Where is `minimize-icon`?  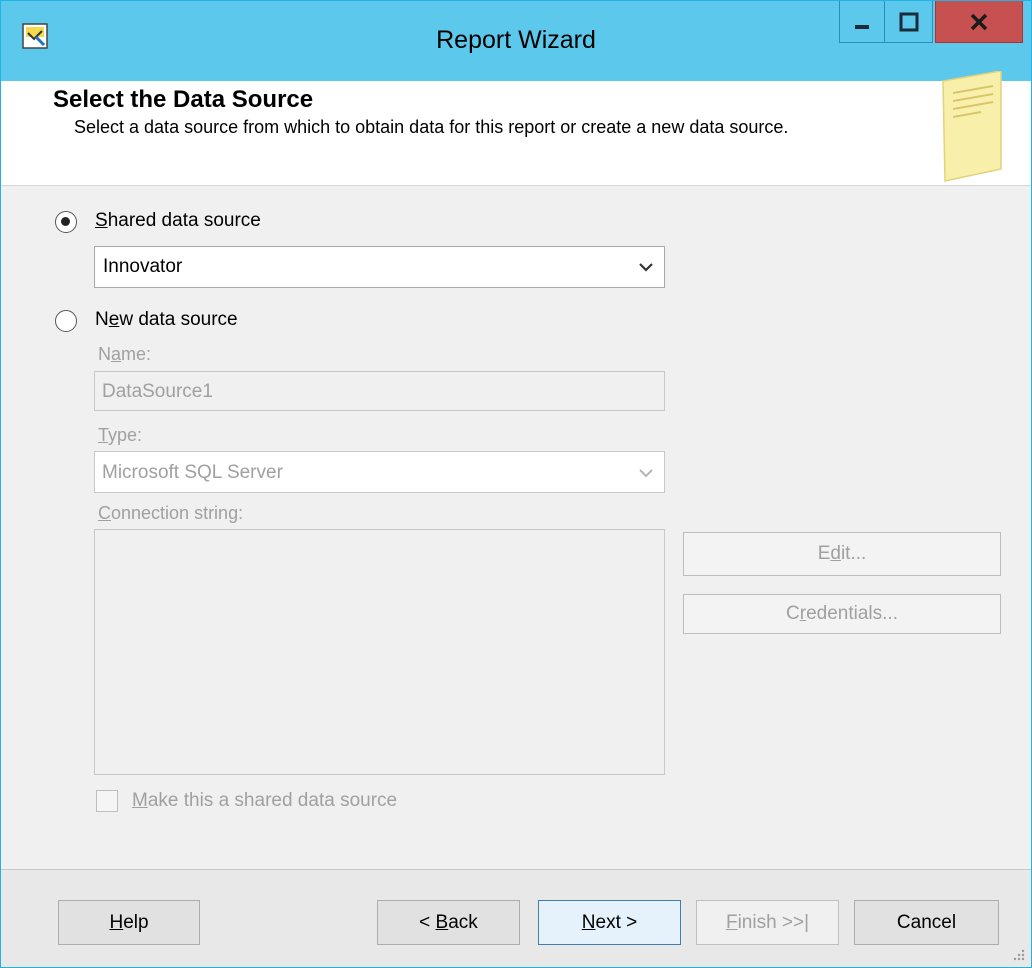
minimize-icon is located at coordinates (862, 26).